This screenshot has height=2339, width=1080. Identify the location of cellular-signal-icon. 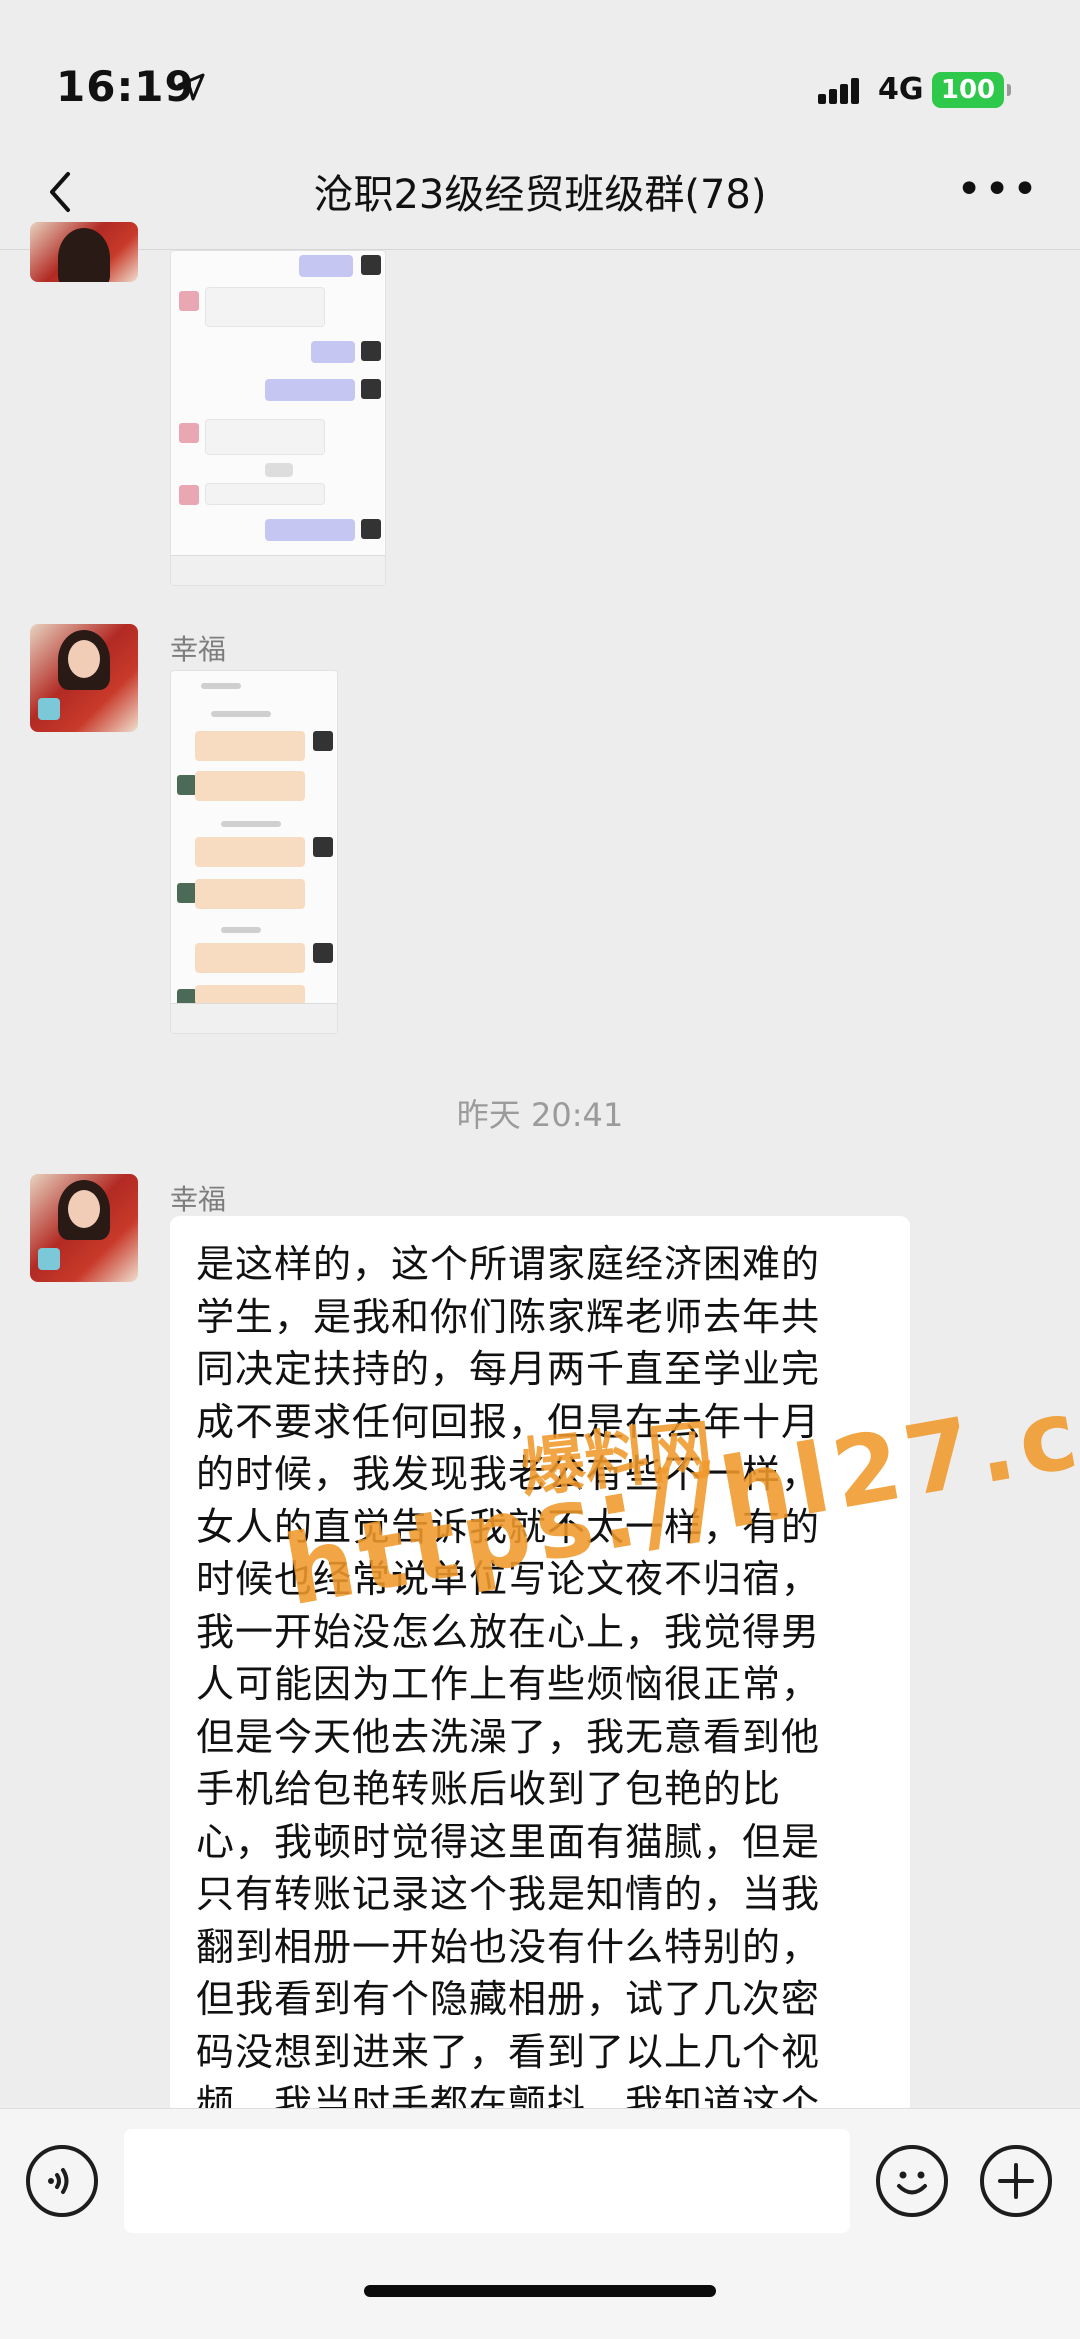
(838, 91).